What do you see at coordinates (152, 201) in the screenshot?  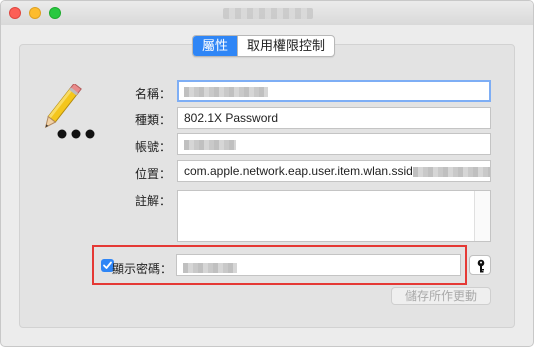 I see `comments-label: 註解：` at bounding box center [152, 201].